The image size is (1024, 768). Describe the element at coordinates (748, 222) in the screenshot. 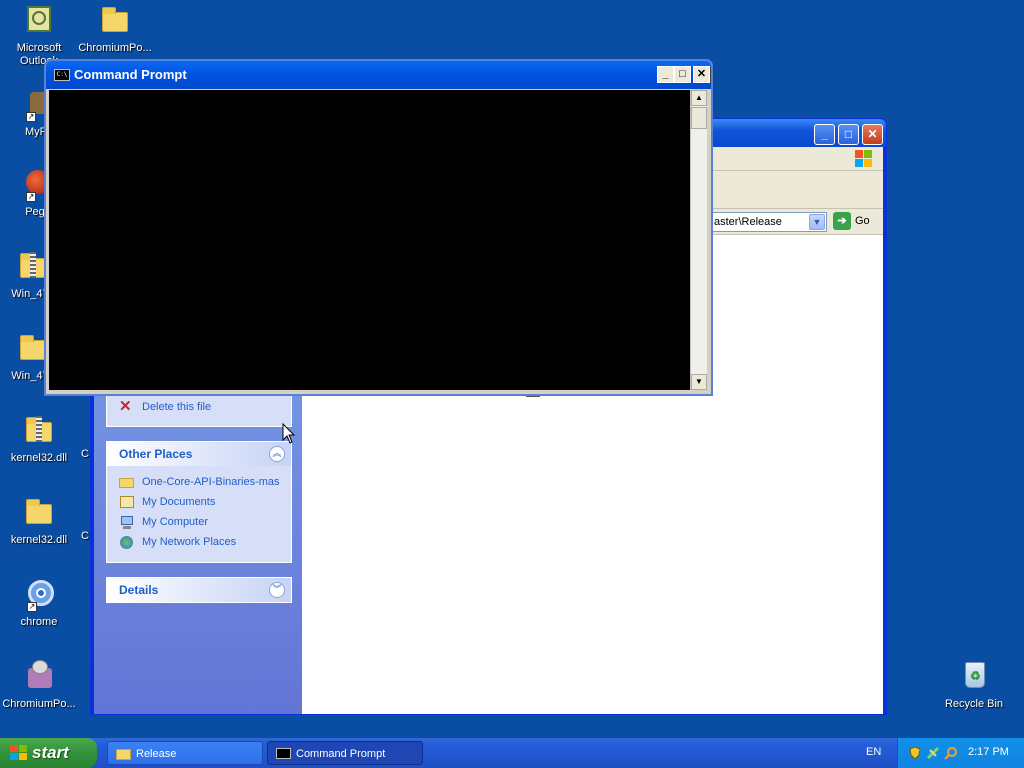

I see `address-text: aster\Release` at that location.